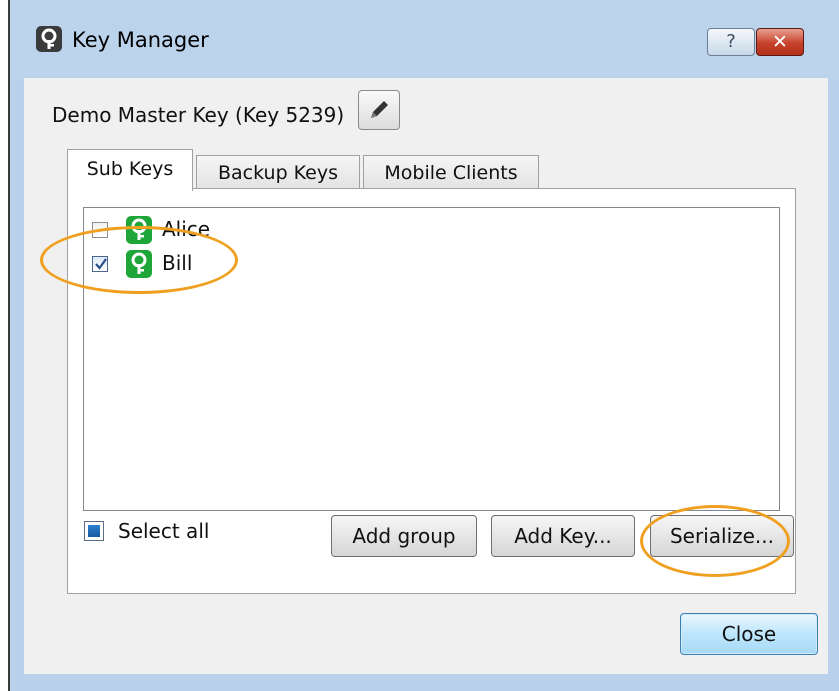 This screenshot has height=691, width=839. I want to click on sub-key-name: Alice, so click(186, 229).